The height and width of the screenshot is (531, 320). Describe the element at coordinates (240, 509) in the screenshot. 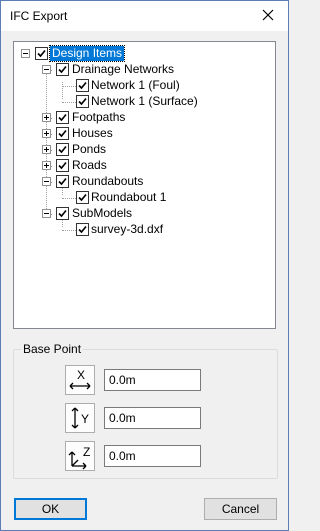

I see `cancel-button: Cancel` at that location.